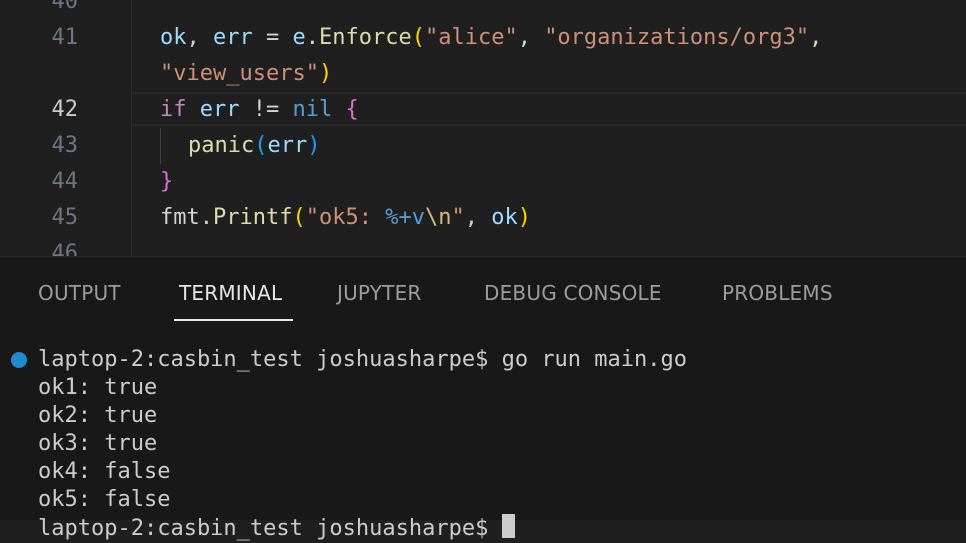 Image resolution: width=966 pixels, height=543 pixels. I want to click on token: "alice", so click(471, 37).